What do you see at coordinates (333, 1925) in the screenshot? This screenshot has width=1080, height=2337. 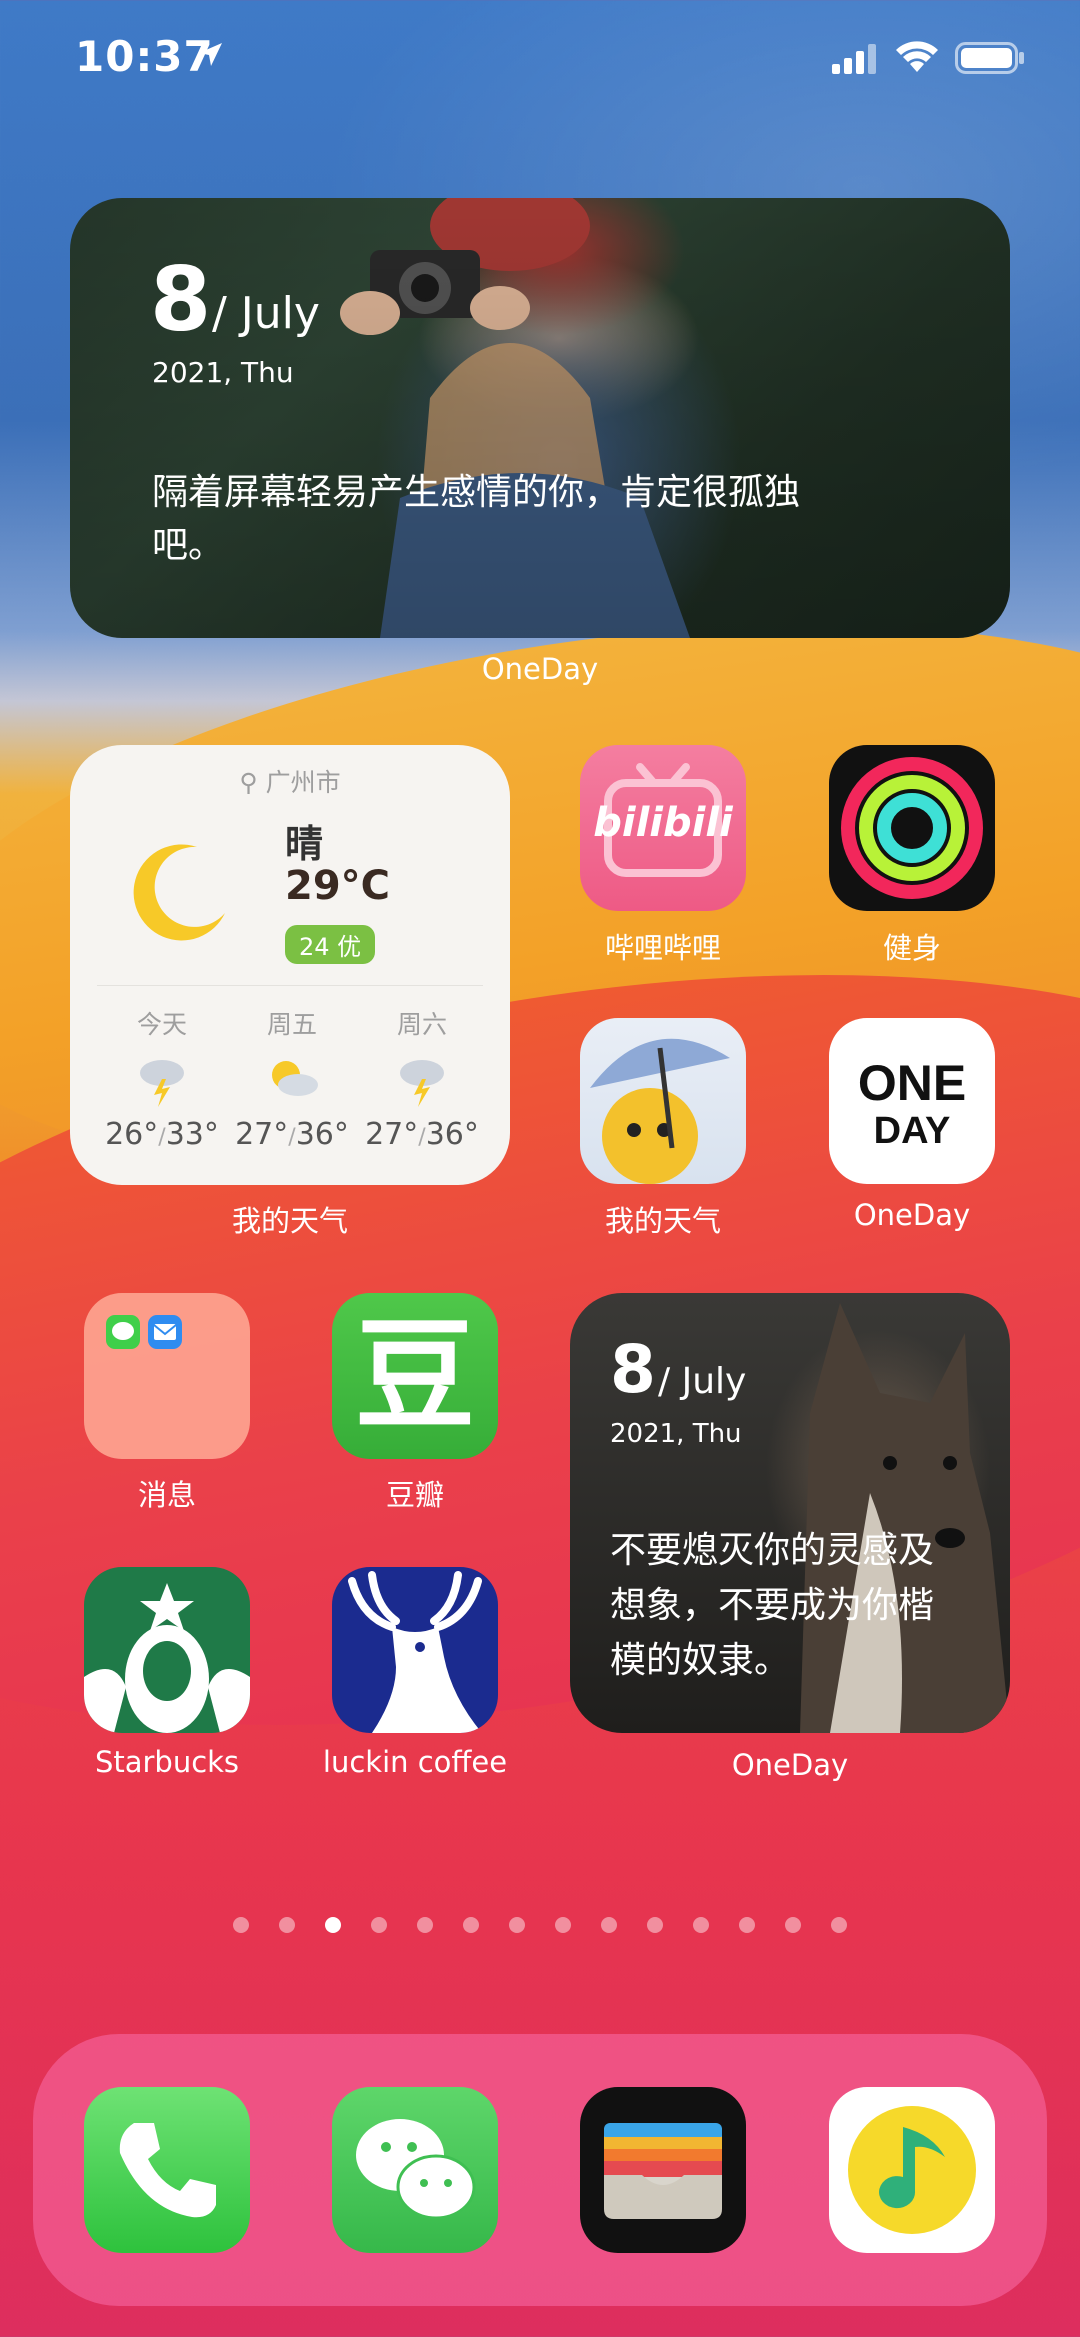 I see `page-dot-active` at bounding box center [333, 1925].